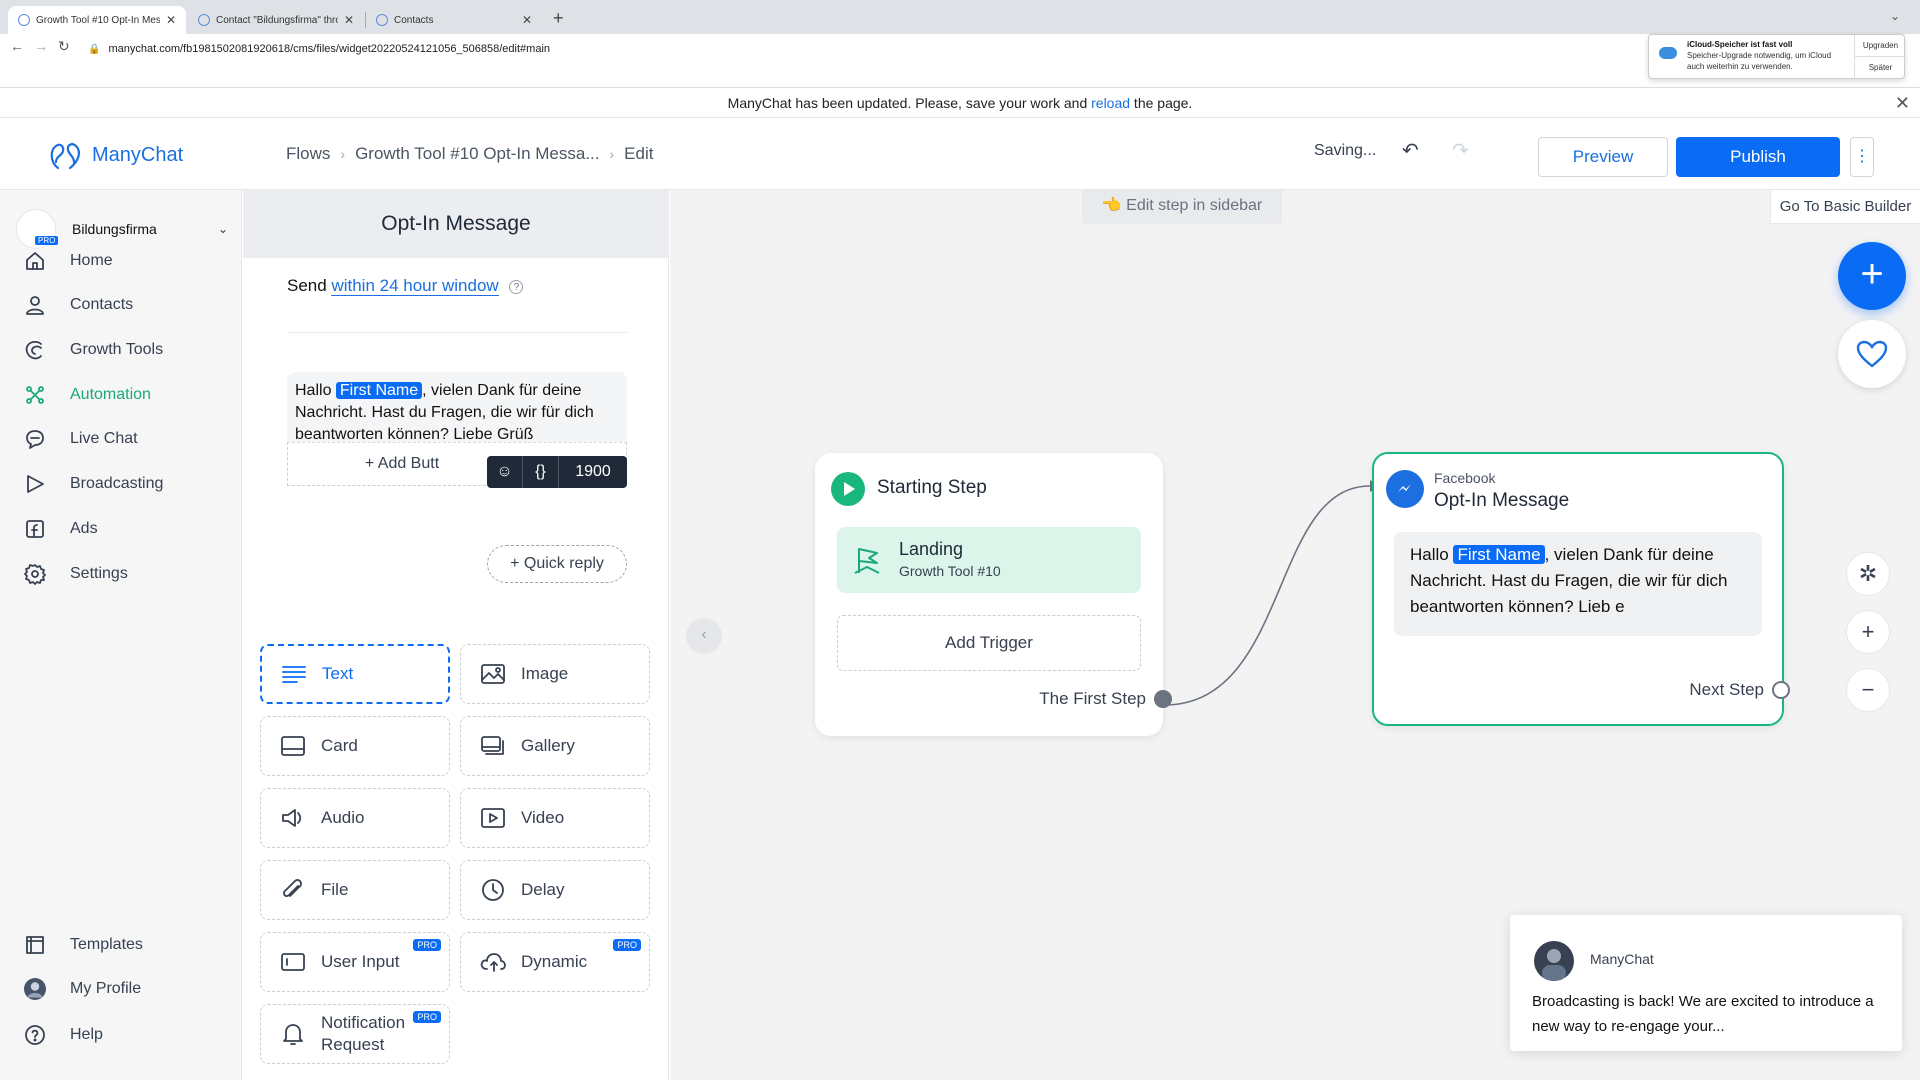 The image size is (1920, 1080). I want to click on block-audio-button: Audio, so click(355, 818).